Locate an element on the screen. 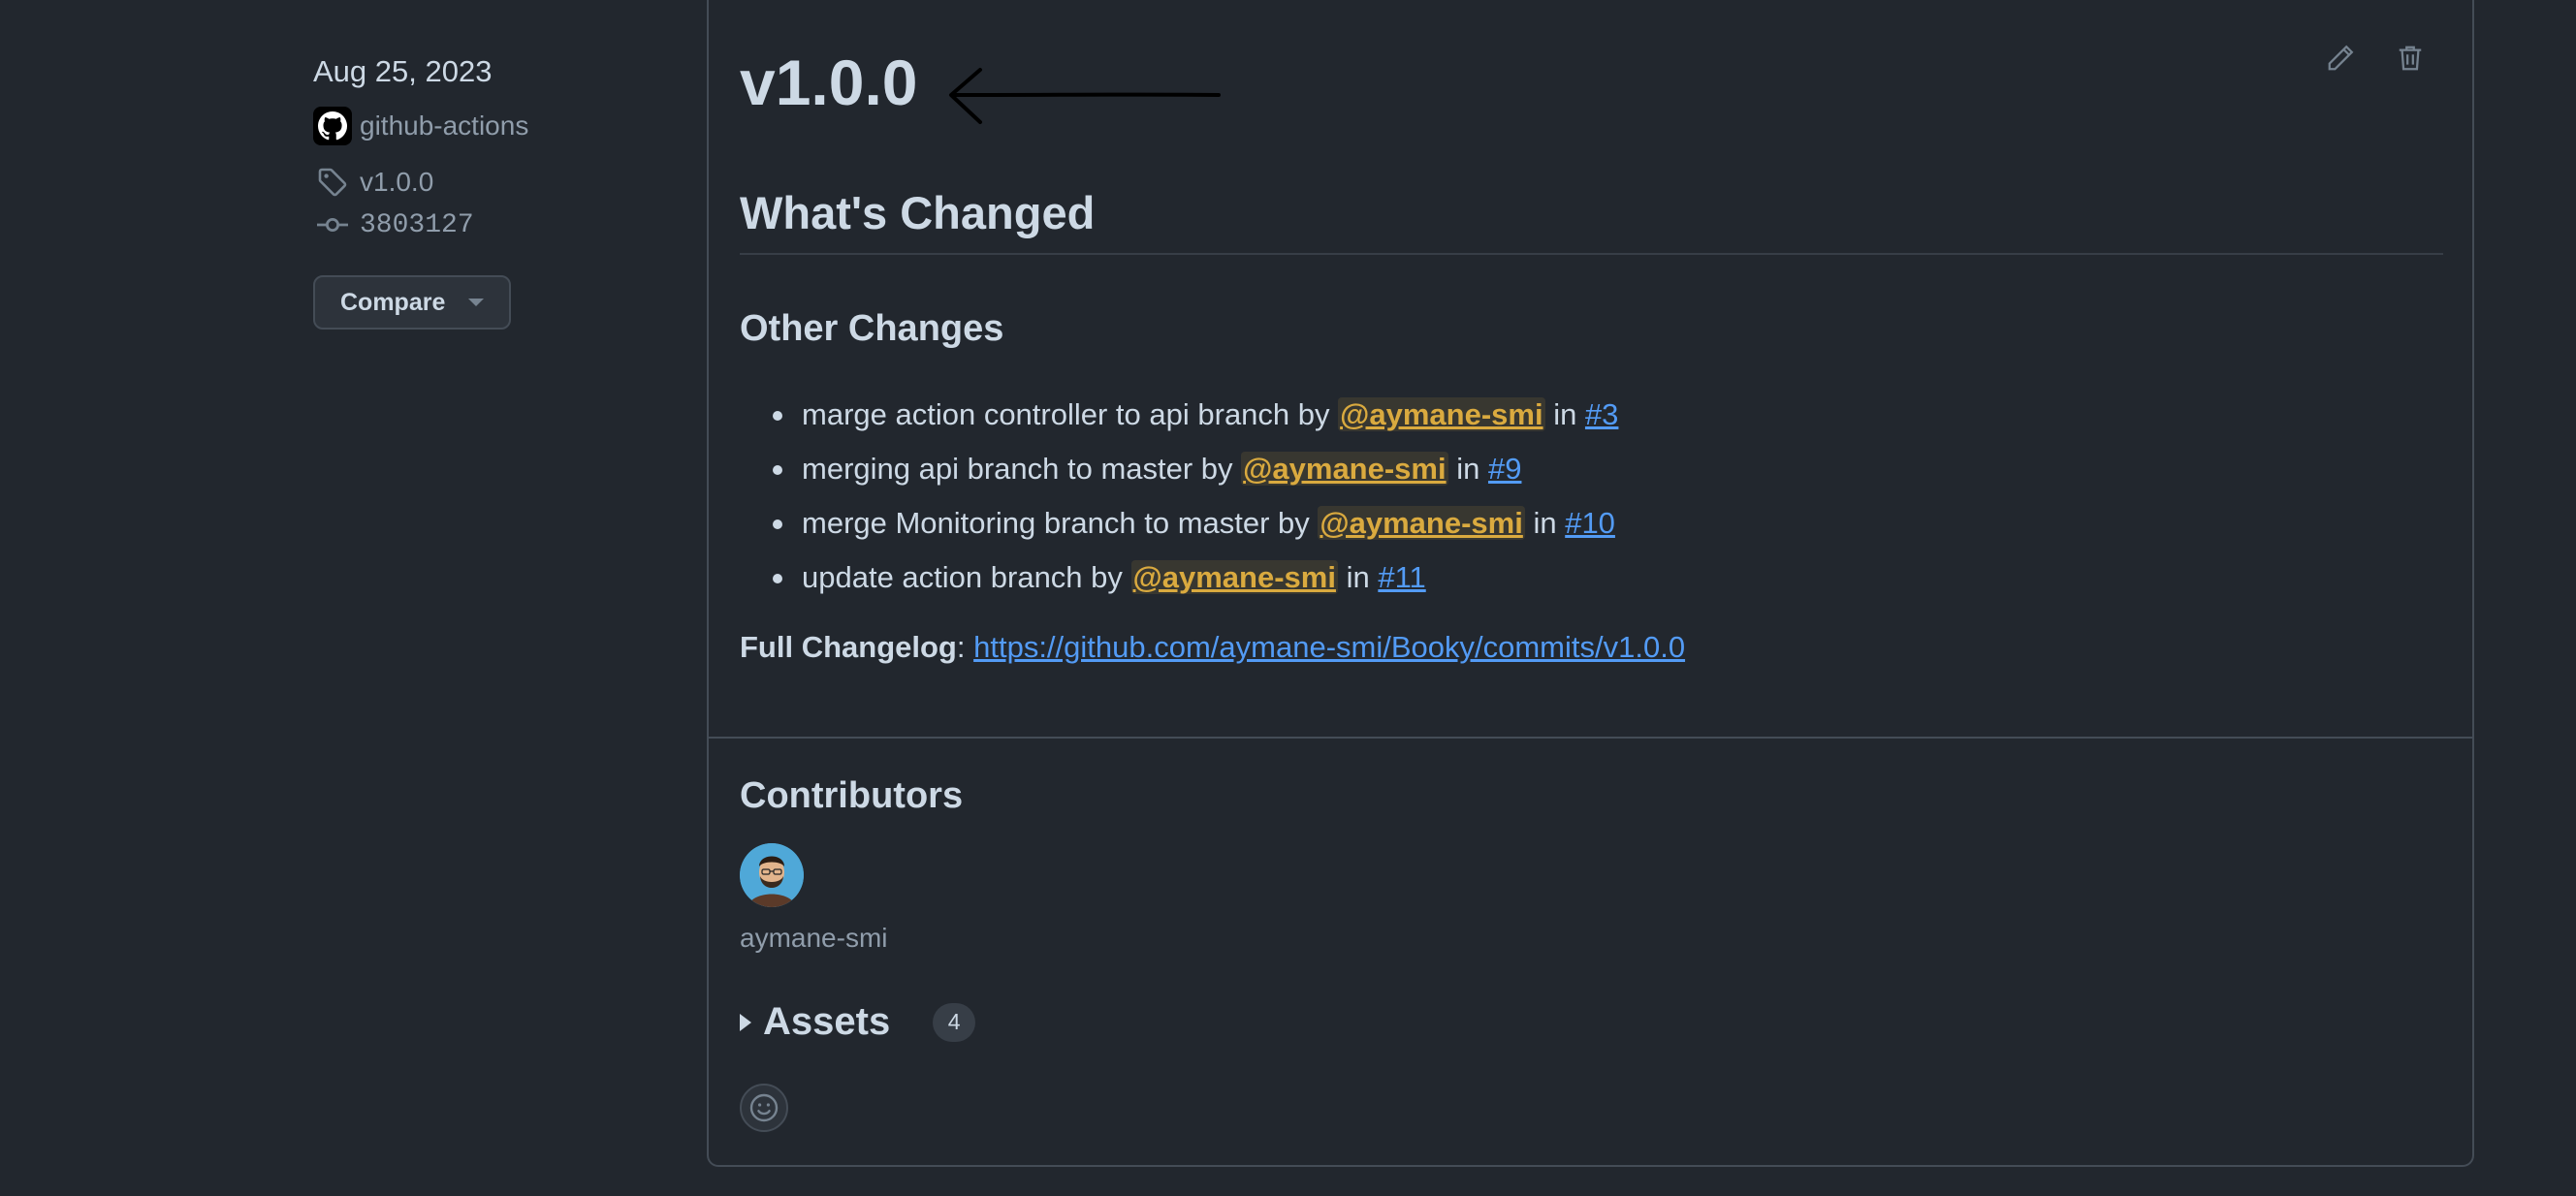 This screenshot has height=1196, width=2576. pencil-icon is located at coordinates (2341, 59).